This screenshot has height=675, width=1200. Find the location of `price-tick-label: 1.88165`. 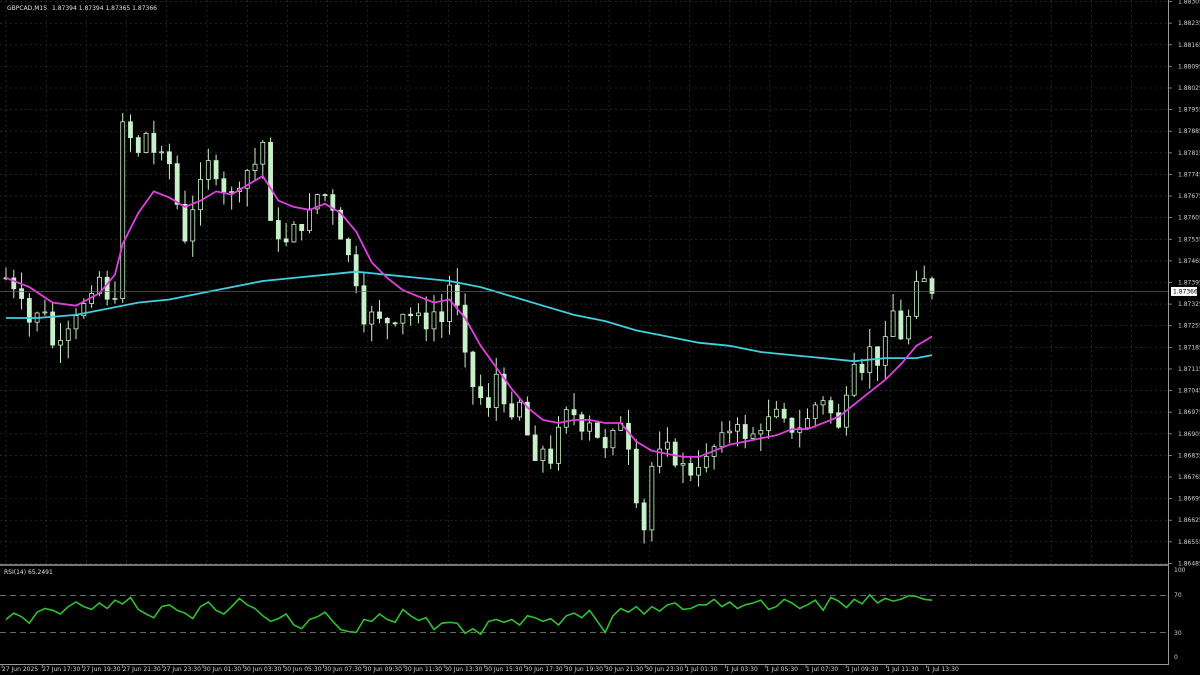

price-tick-label: 1.88165 is located at coordinates (1189, 45).